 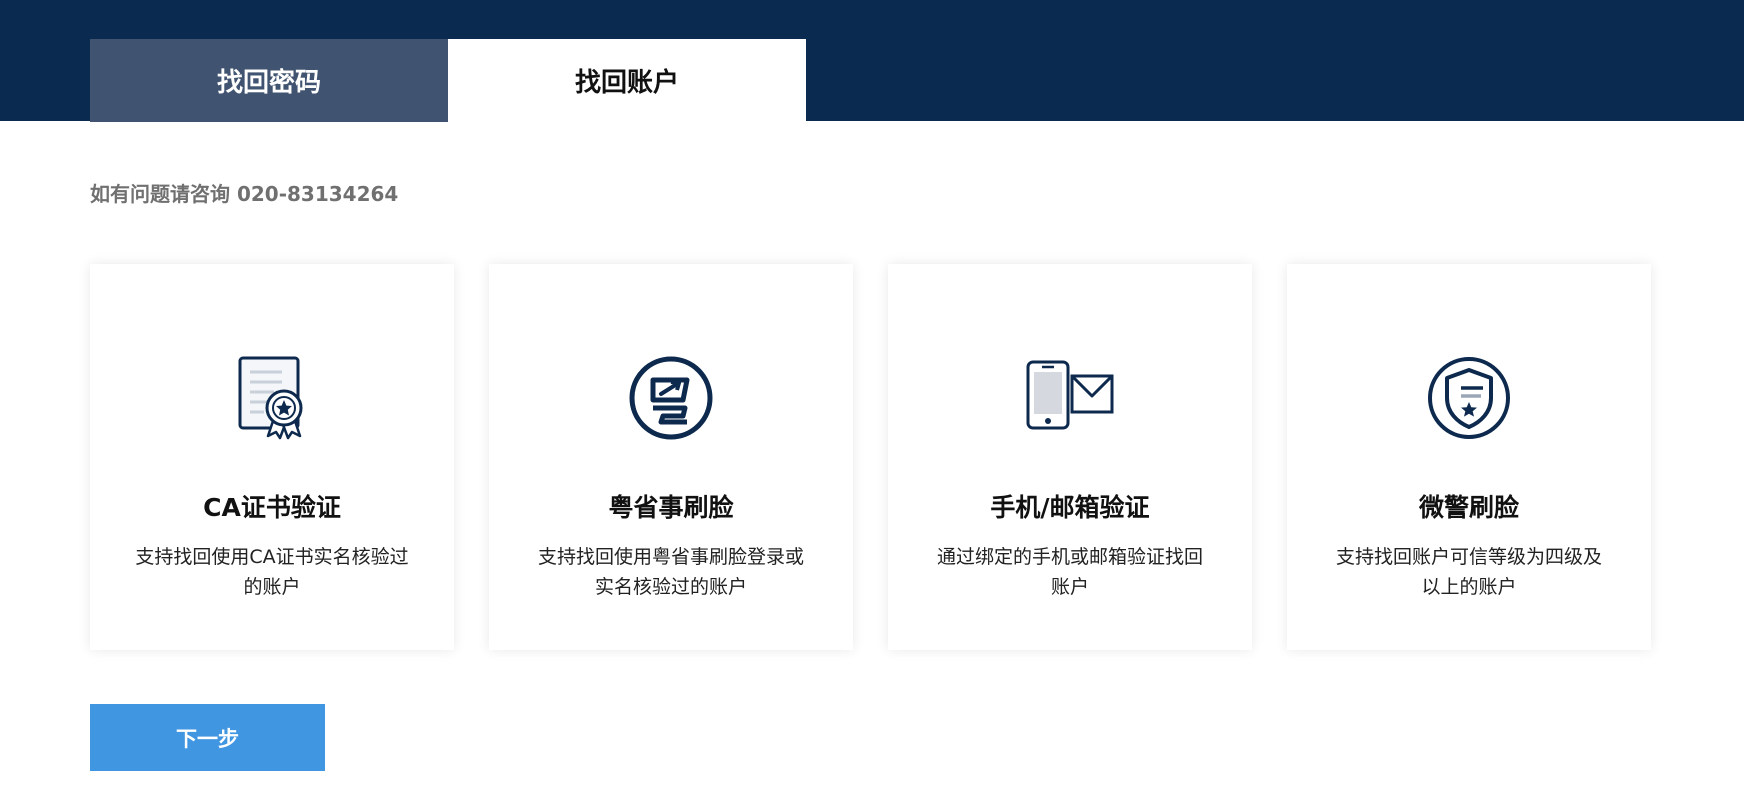 What do you see at coordinates (1469, 457) in the screenshot?
I see `card-weijing-face: 微警刷脸 支持找回账户可信等级为四级及以上的账户` at bounding box center [1469, 457].